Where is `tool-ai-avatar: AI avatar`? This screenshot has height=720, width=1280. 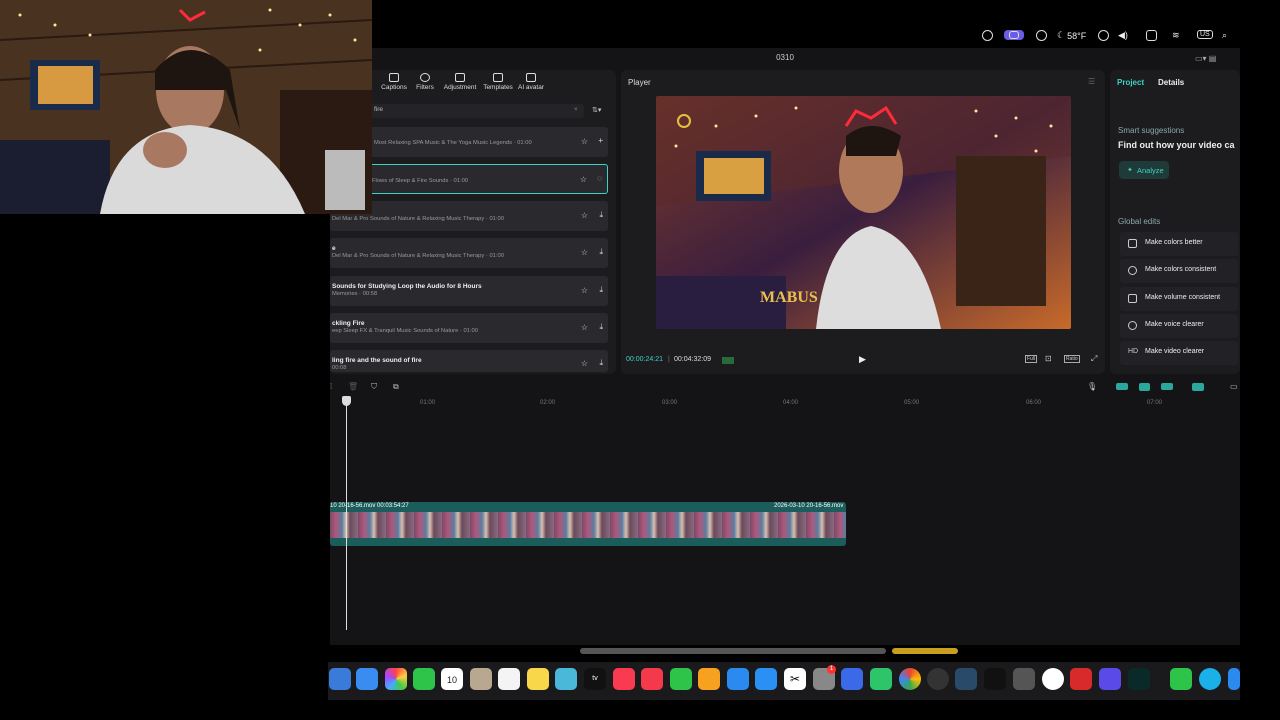
tool-ai-avatar: AI avatar is located at coordinates (531, 82).